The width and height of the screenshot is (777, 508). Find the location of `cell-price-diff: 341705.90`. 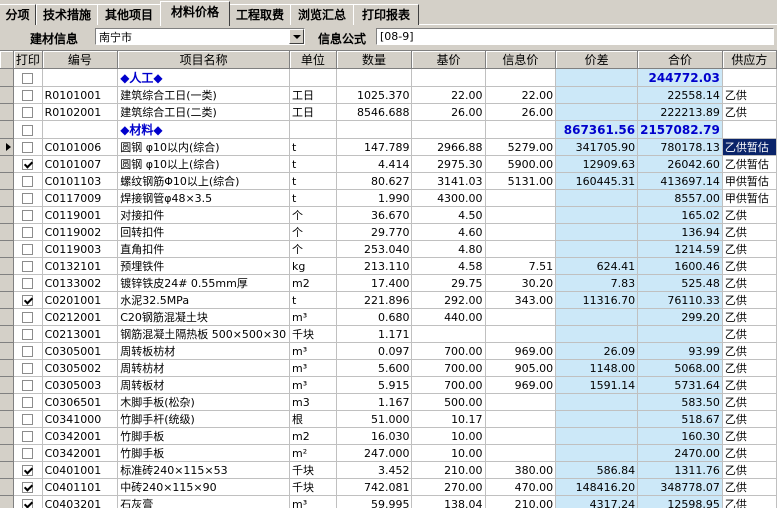

cell-price-diff: 341705.90 is located at coordinates (597, 147).